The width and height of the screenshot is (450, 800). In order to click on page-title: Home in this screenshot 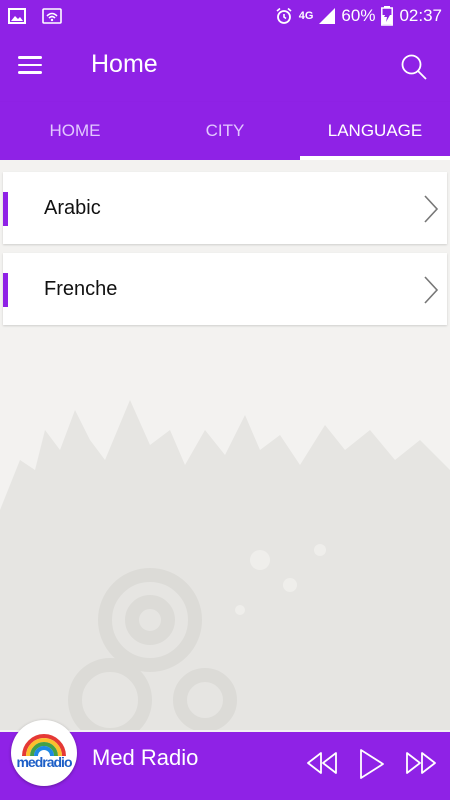, I will do `click(124, 64)`.